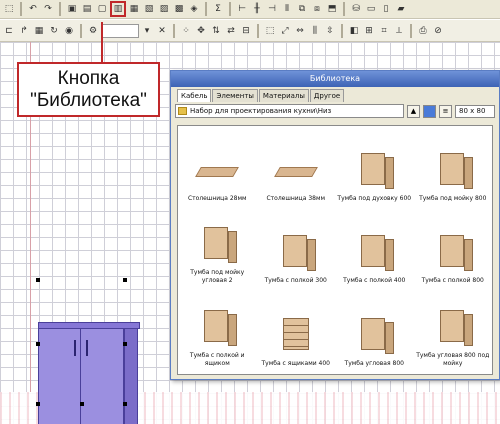 This screenshot has height=424, width=500. I want to click on table-icon: ▧, so click(149, 9).